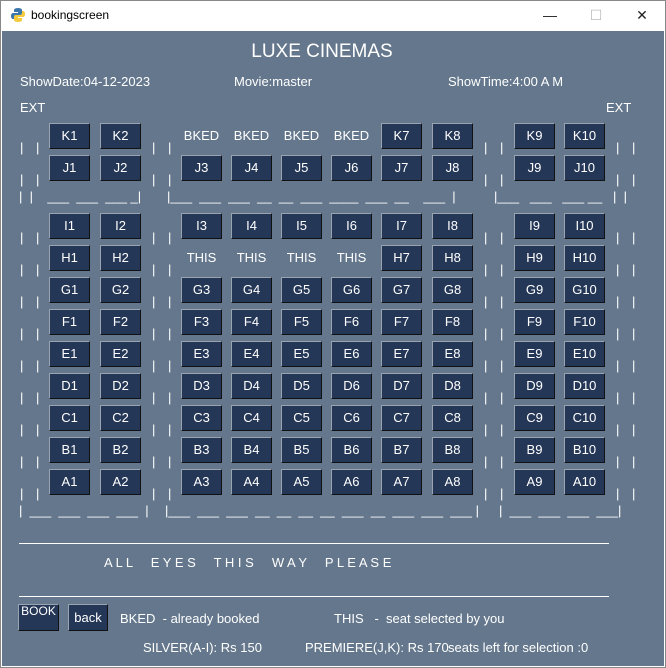 This screenshot has width=666, height=668. I want to click on seat-button: G5, so click(301, 290).